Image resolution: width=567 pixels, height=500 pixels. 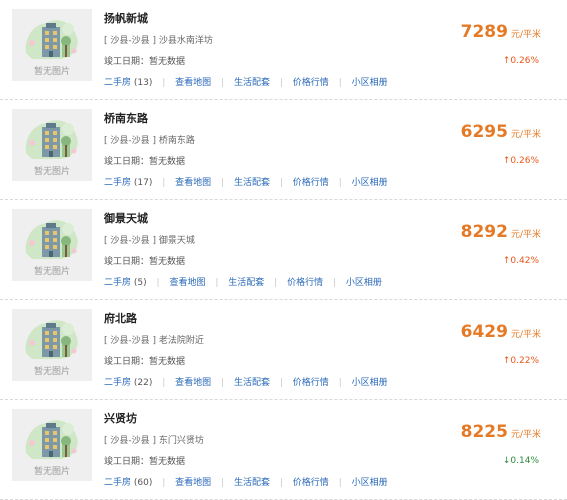 What do you see at coordinates (484, 332) in the screenshot?
I see `price-value: 6429` at bounding box center [484, 332].